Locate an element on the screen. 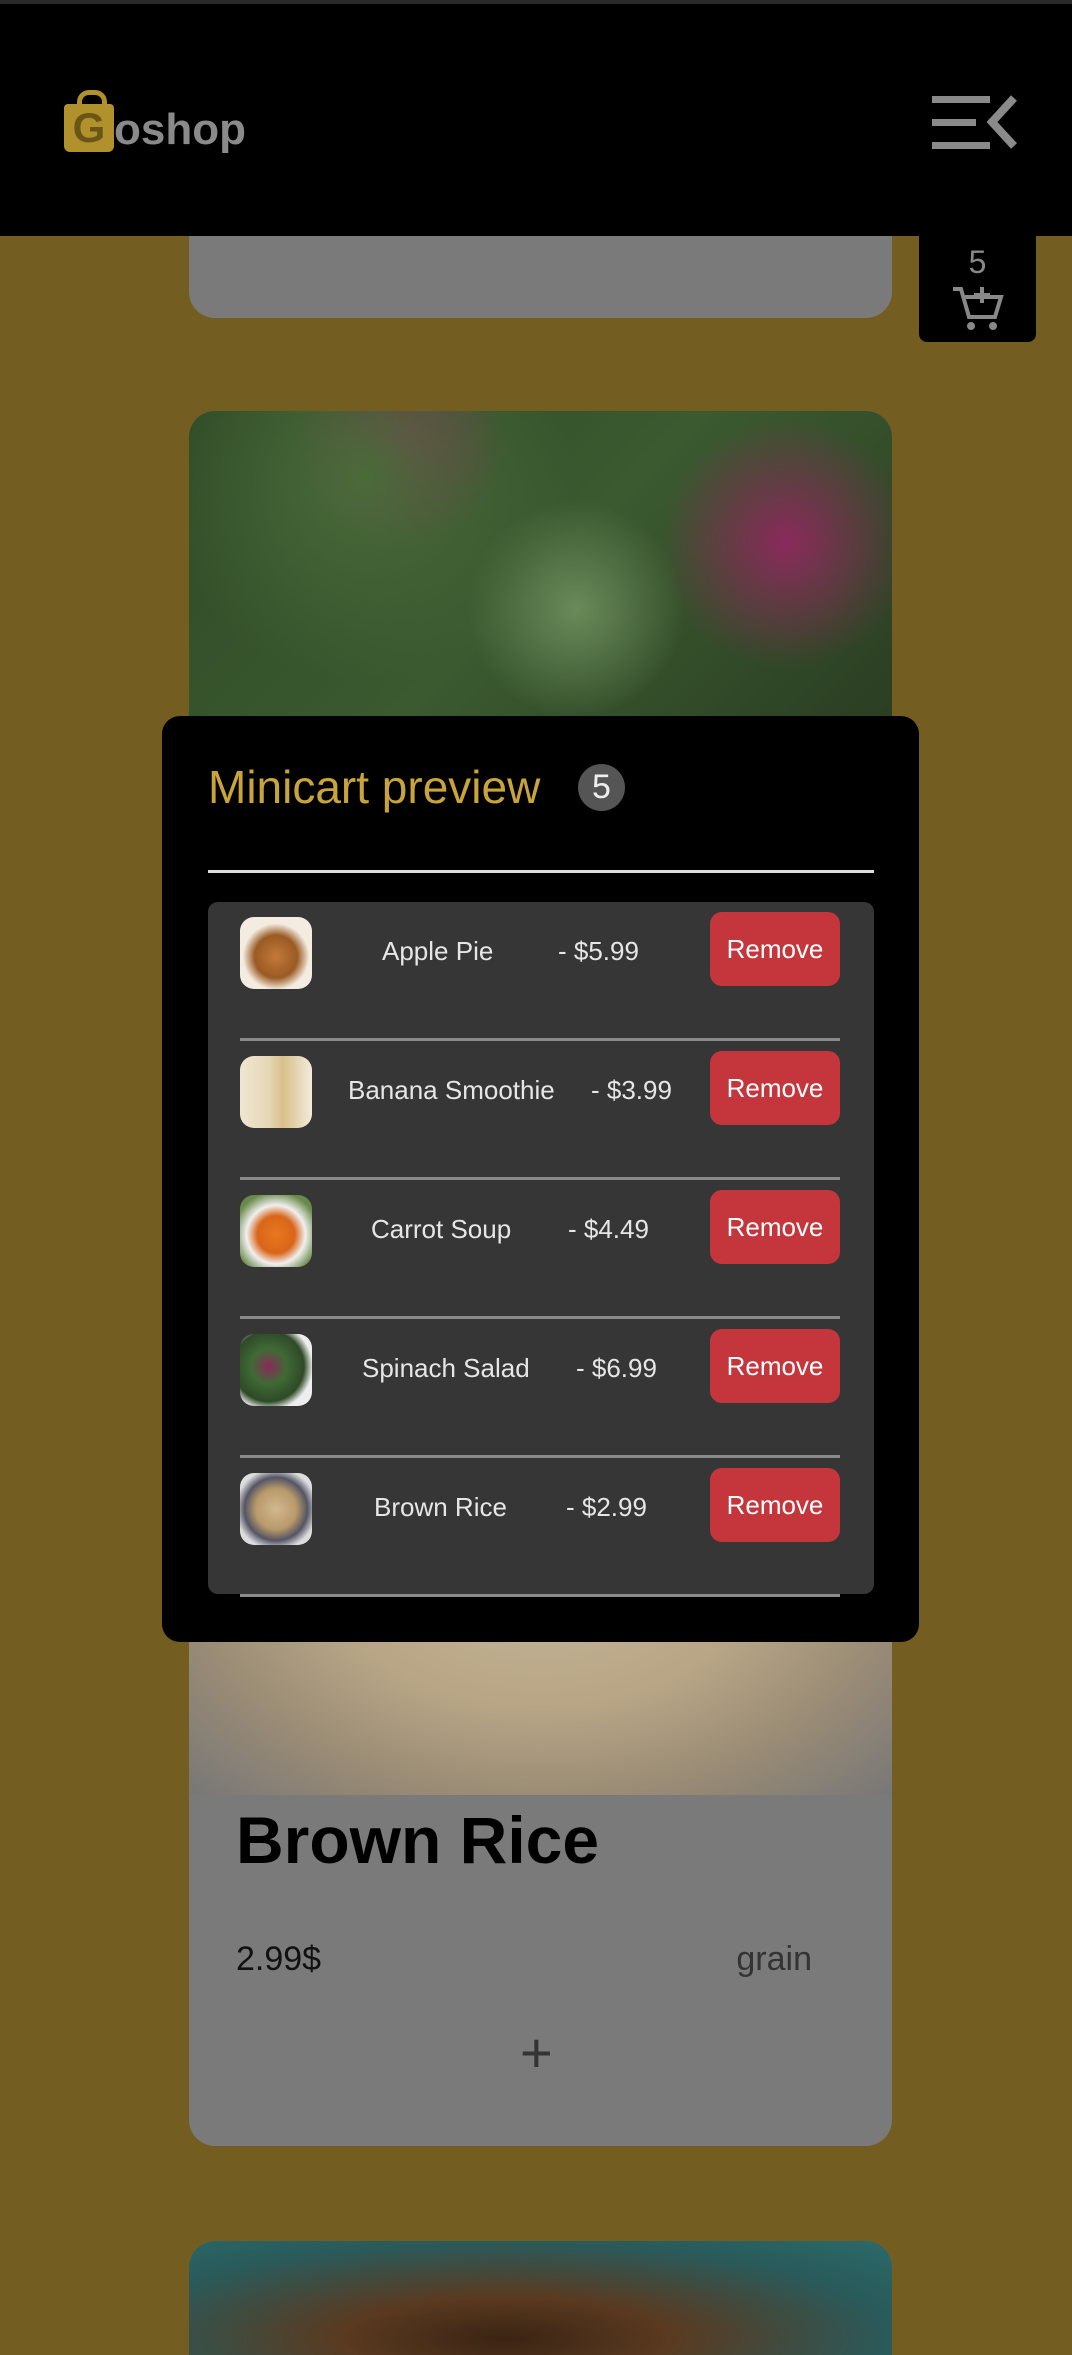 The image size is (1072, 2355). menu-collapse-icon is located at coordinates (975, 122).